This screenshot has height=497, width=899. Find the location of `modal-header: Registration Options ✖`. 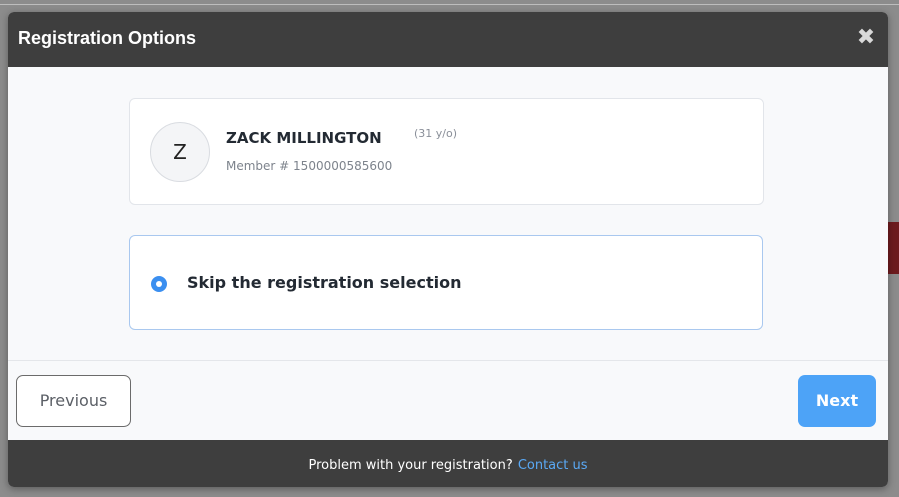

modal-header: Registration Options ✖ is located at coordinates (448, 39).